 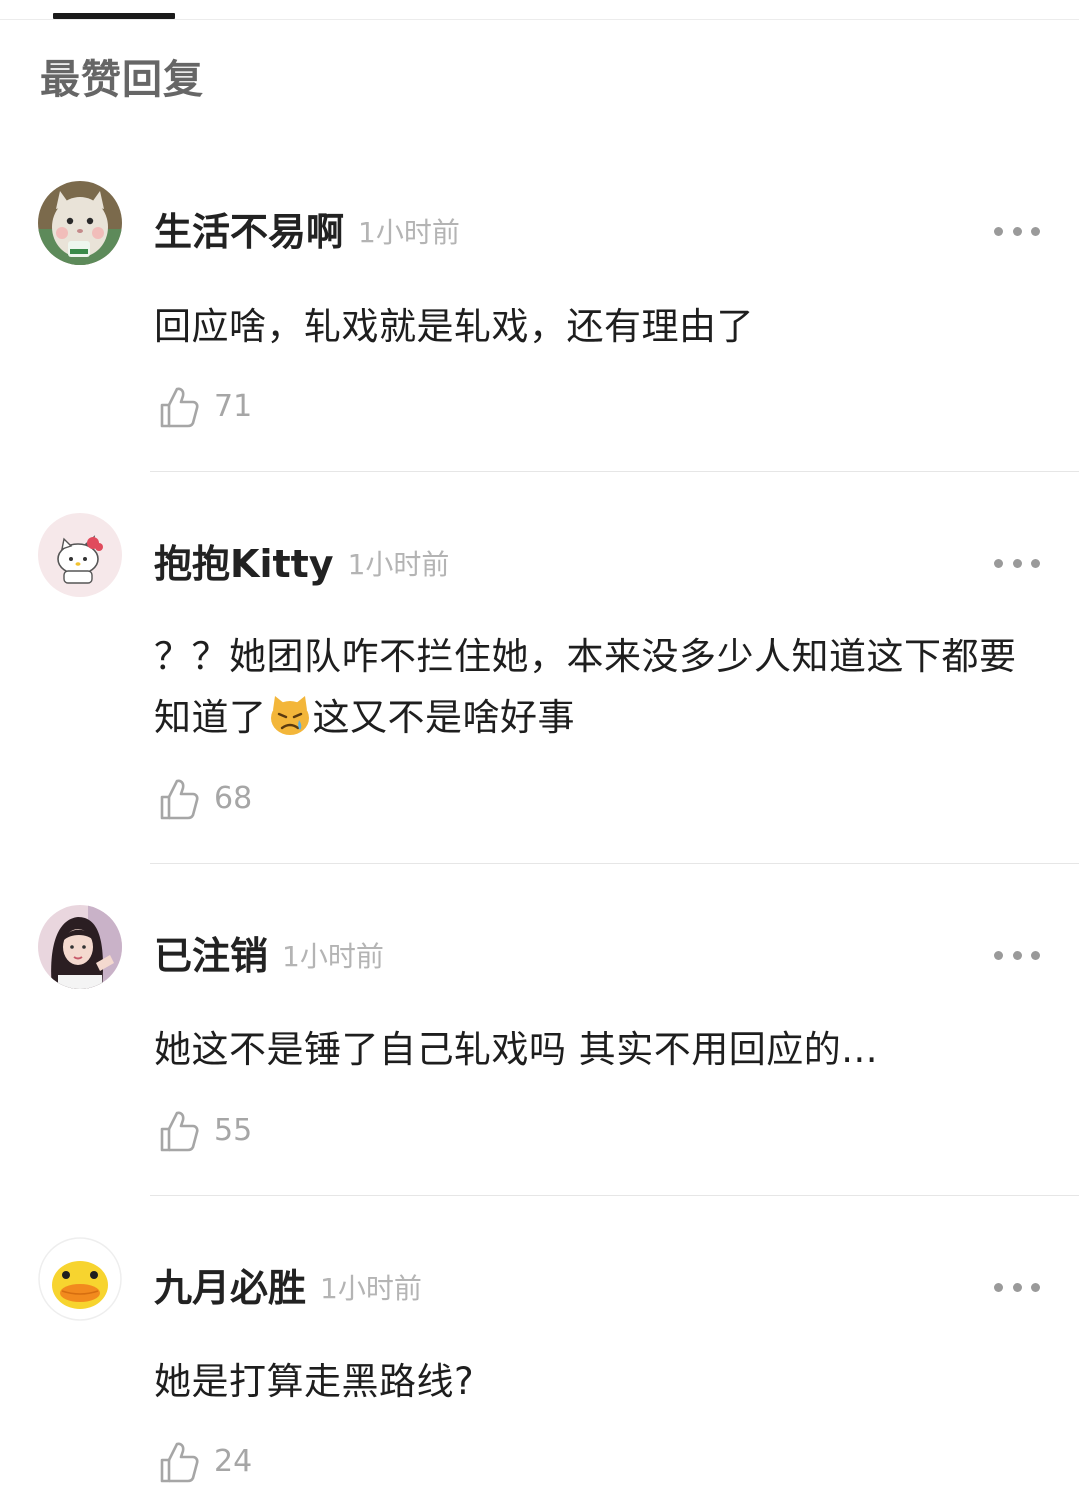 What do you see at coordinates (249, 232) in the screenshot?
I see `username-text: 生活不易啊` at bounding box center [249, 232].